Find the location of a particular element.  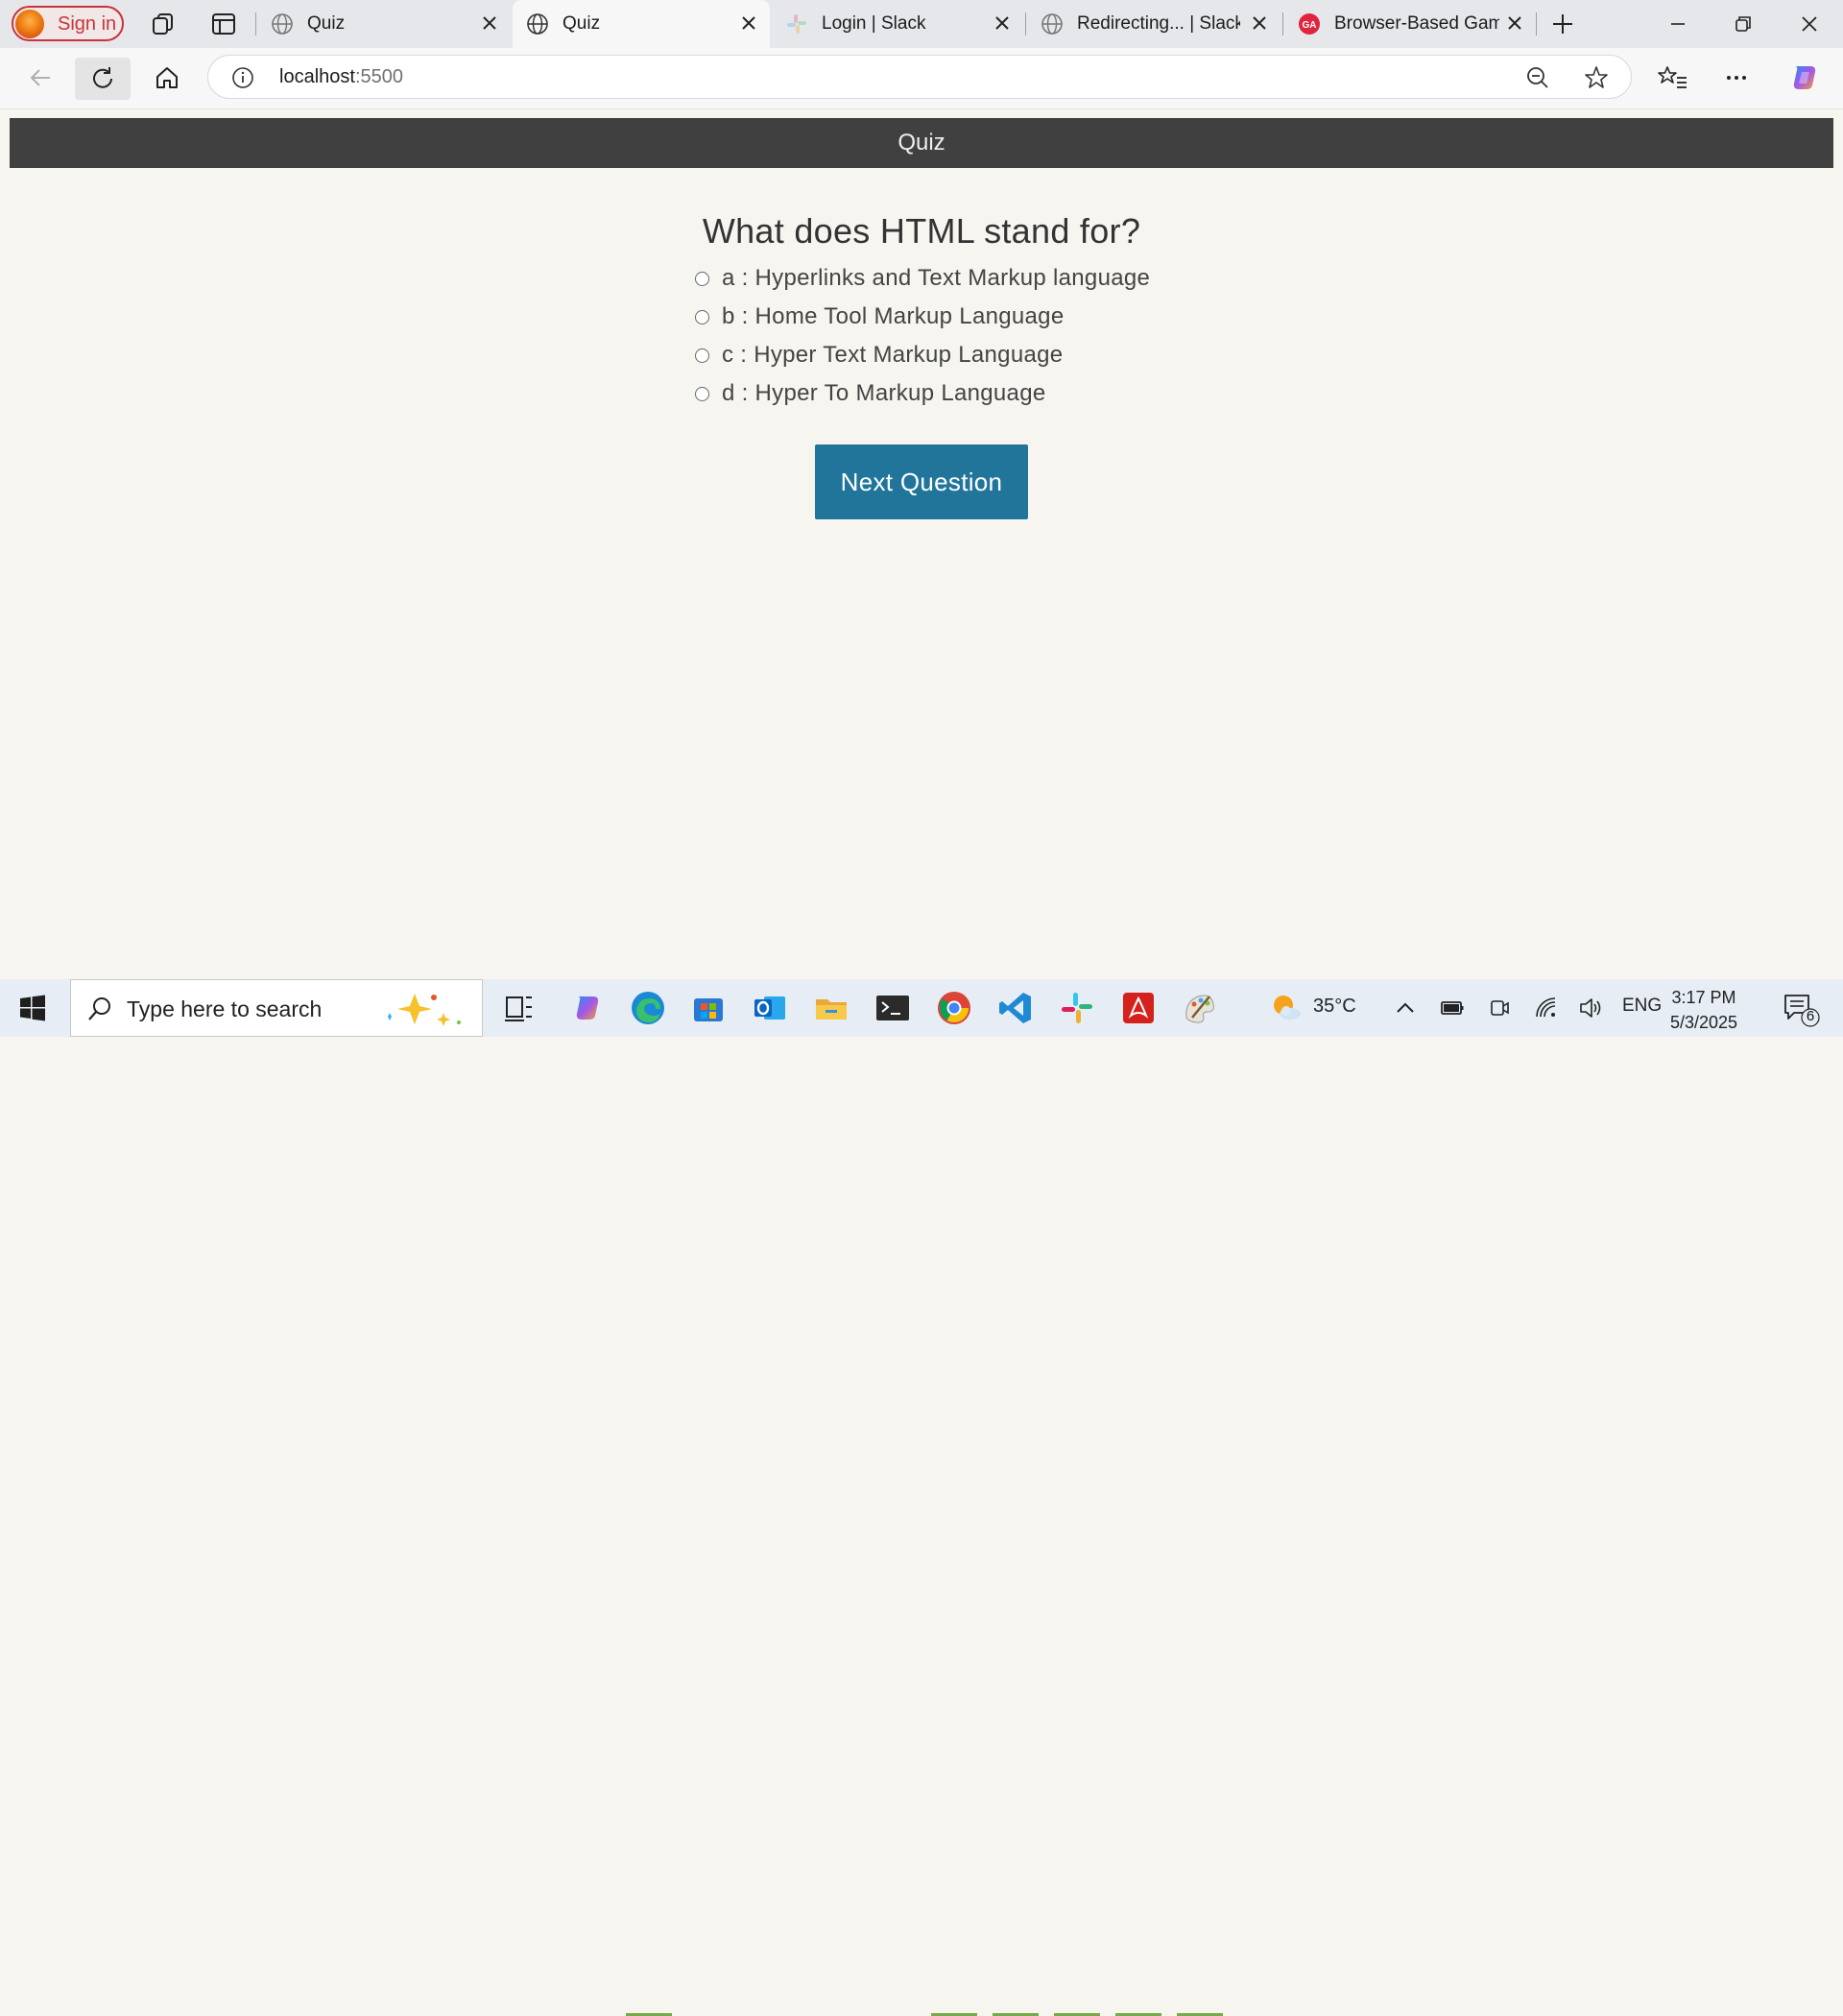

weather-partly-cloudy-icon is located at coordinates (1286, 1008).